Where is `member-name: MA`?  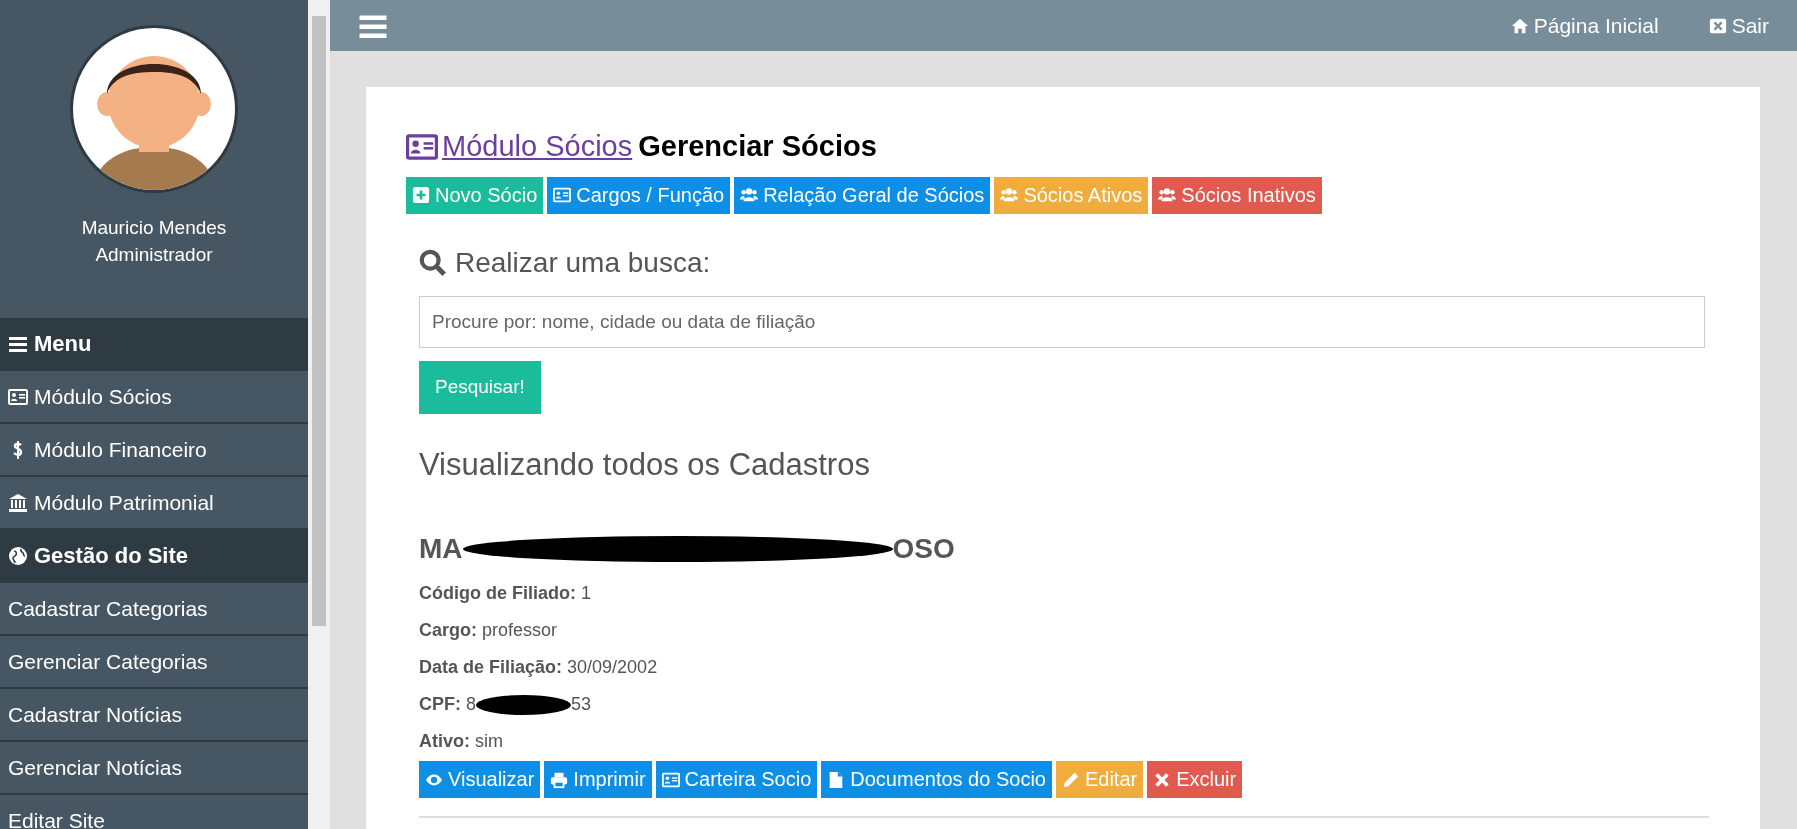 member-name: MA is located at coordinates (441, 549).